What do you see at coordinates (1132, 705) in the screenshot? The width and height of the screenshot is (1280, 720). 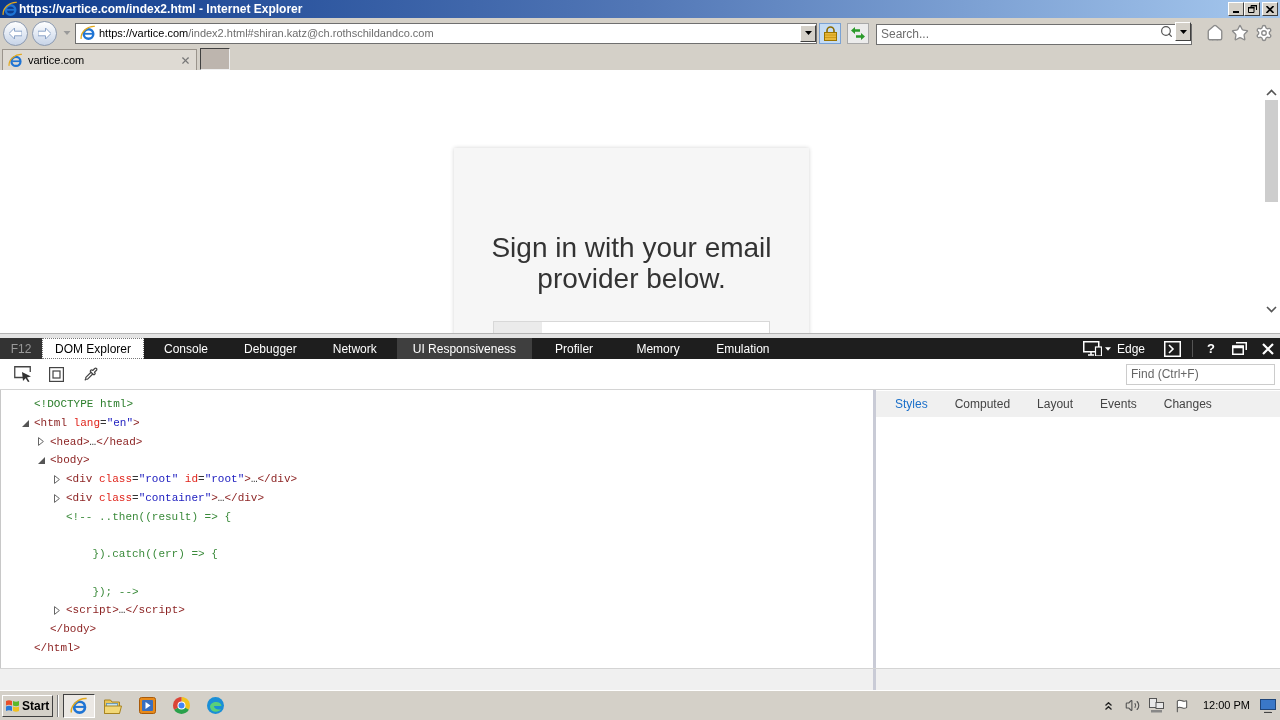 I see `speaker-icon` at bounding box center [1132, 705].